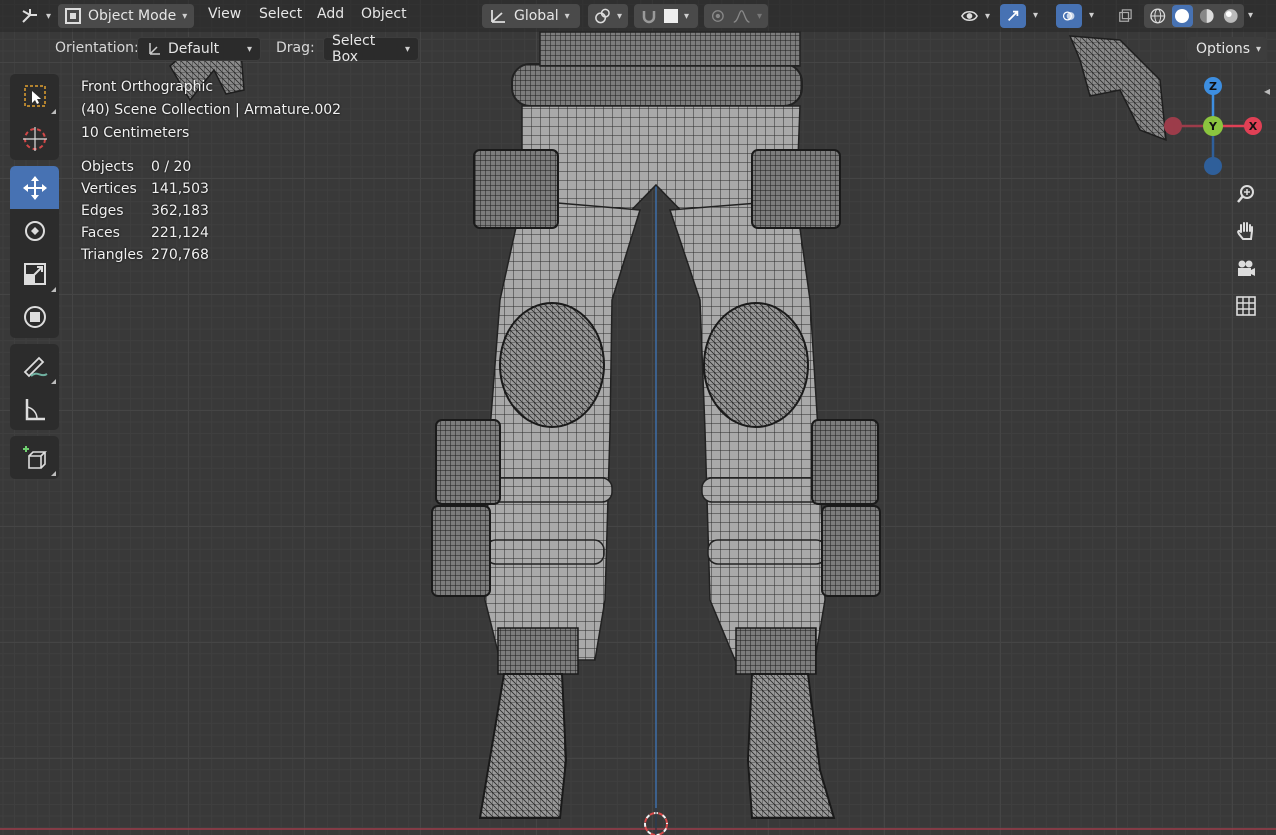 The width and height of the screenshot is (1276, 835). I want to click on rendered-shading-icon, so click(1231, 16).